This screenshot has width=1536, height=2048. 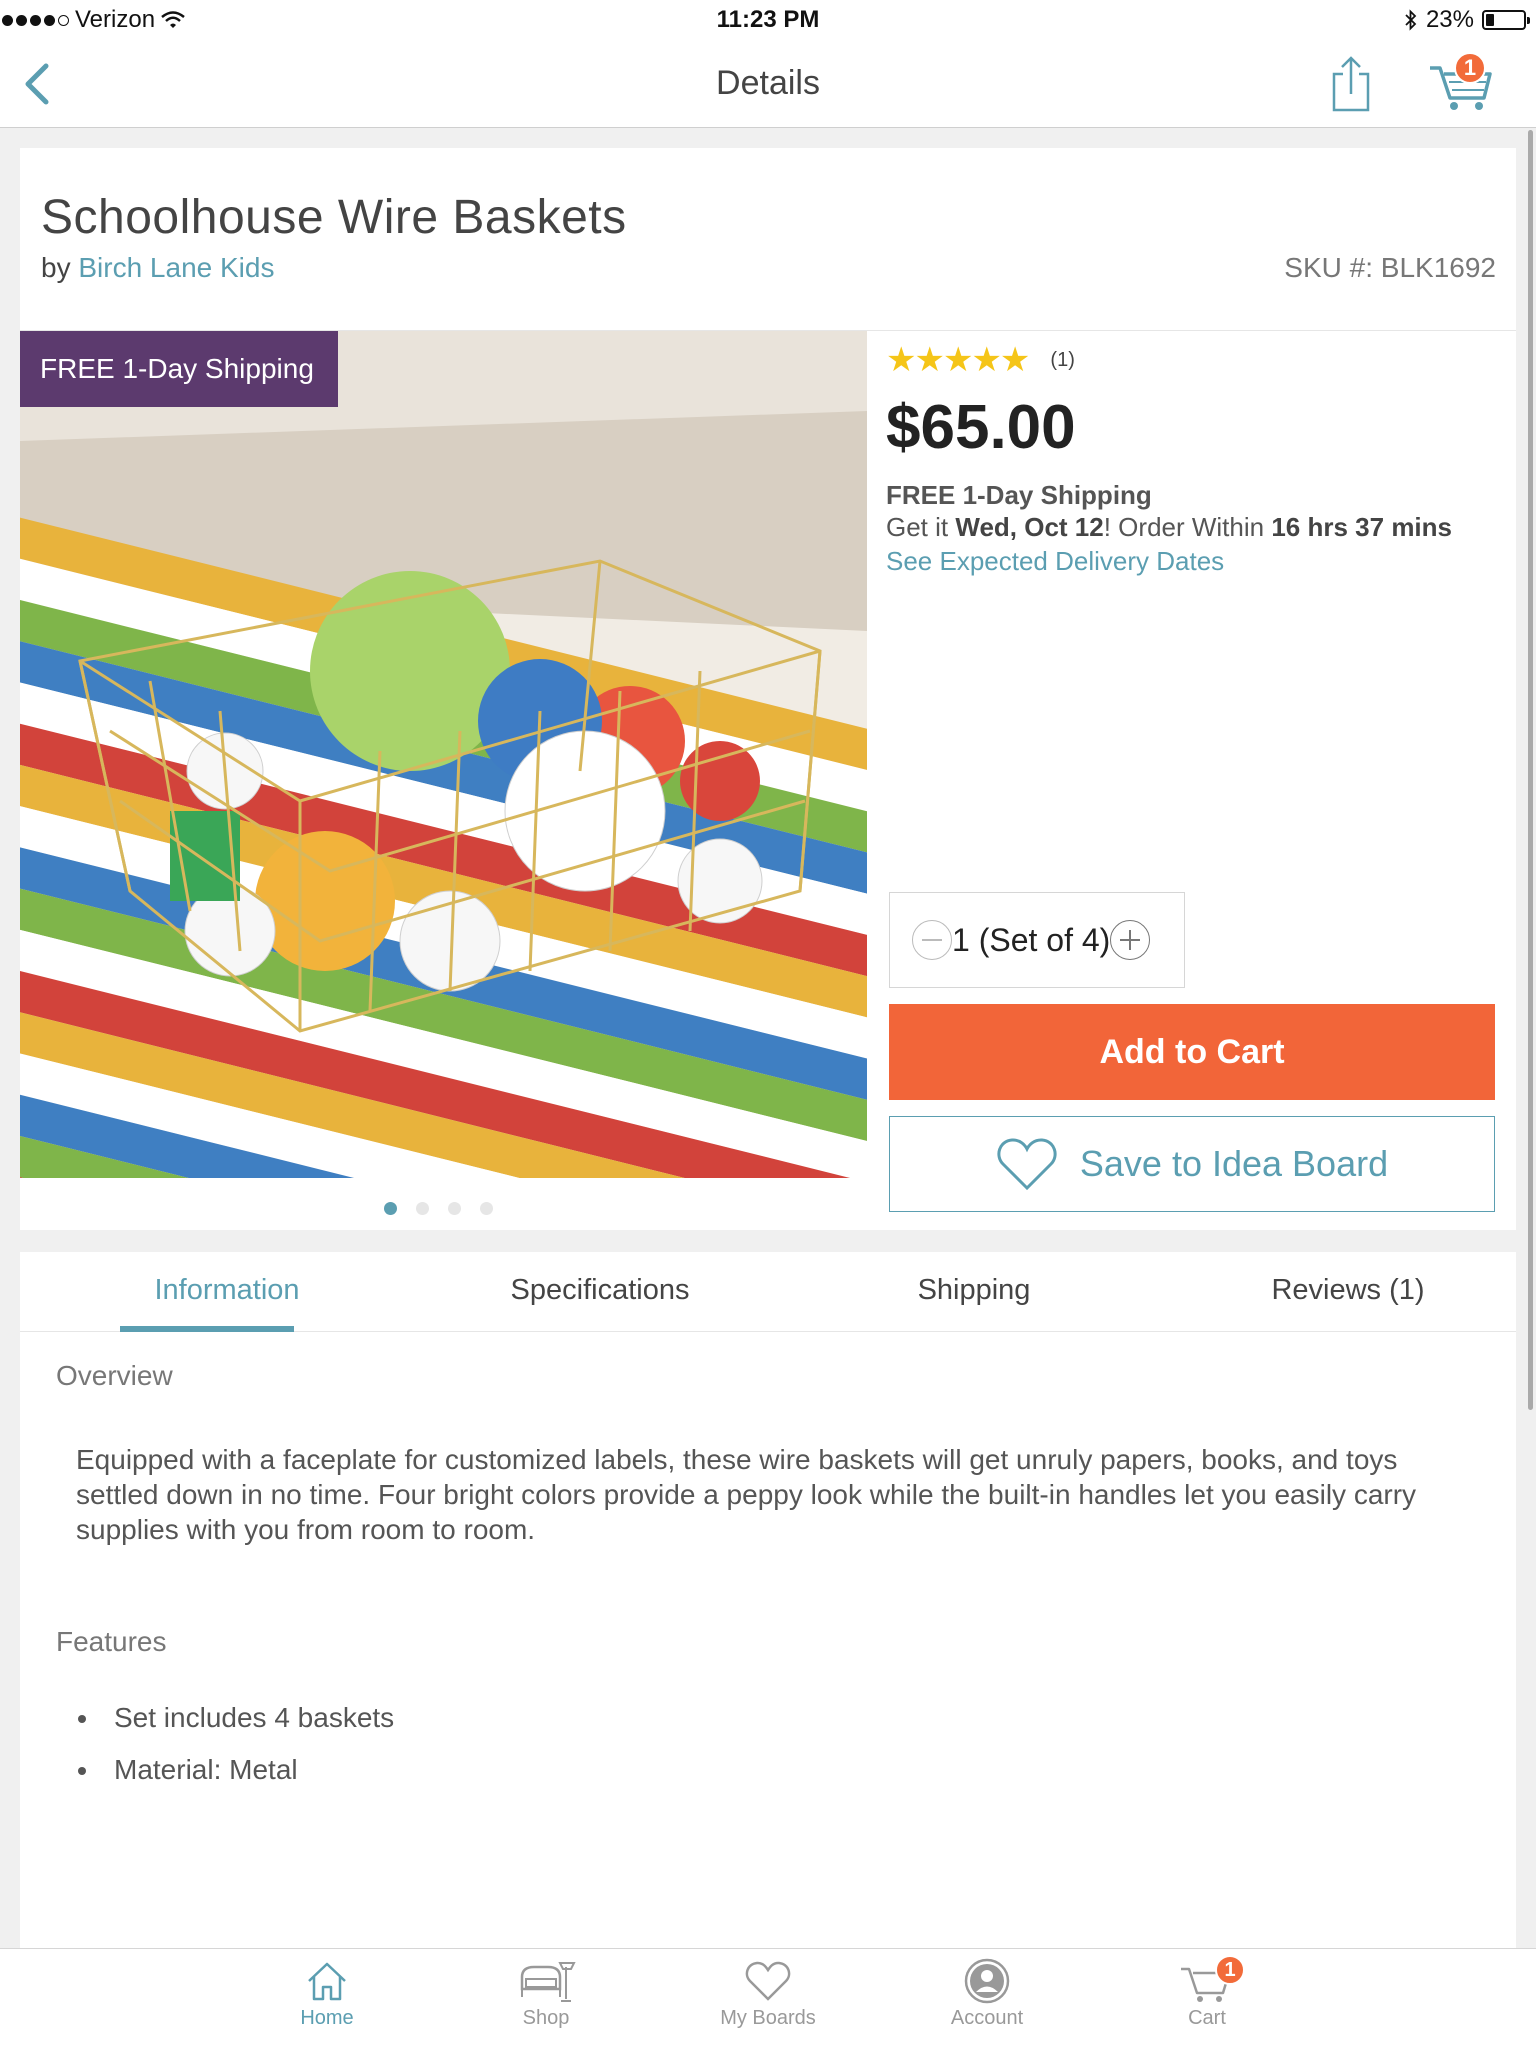 I want to click on battery-percent: 23%, so click(x=1449, y=19).